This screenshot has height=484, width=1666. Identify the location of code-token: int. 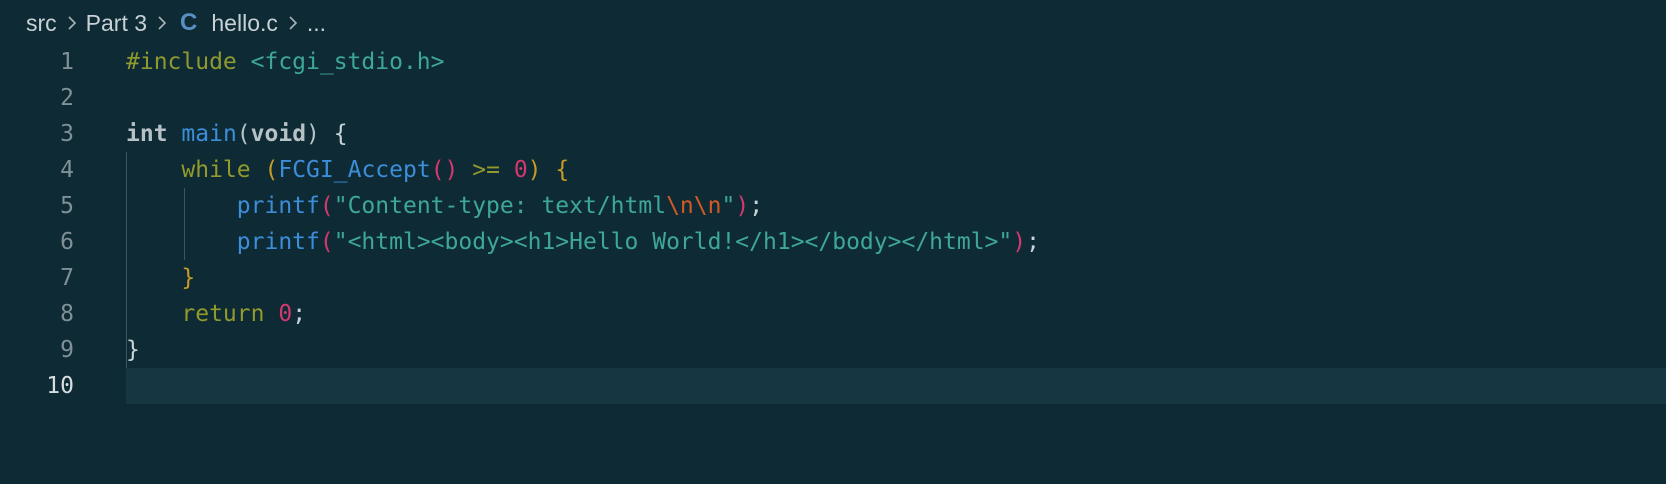
(147, 134).